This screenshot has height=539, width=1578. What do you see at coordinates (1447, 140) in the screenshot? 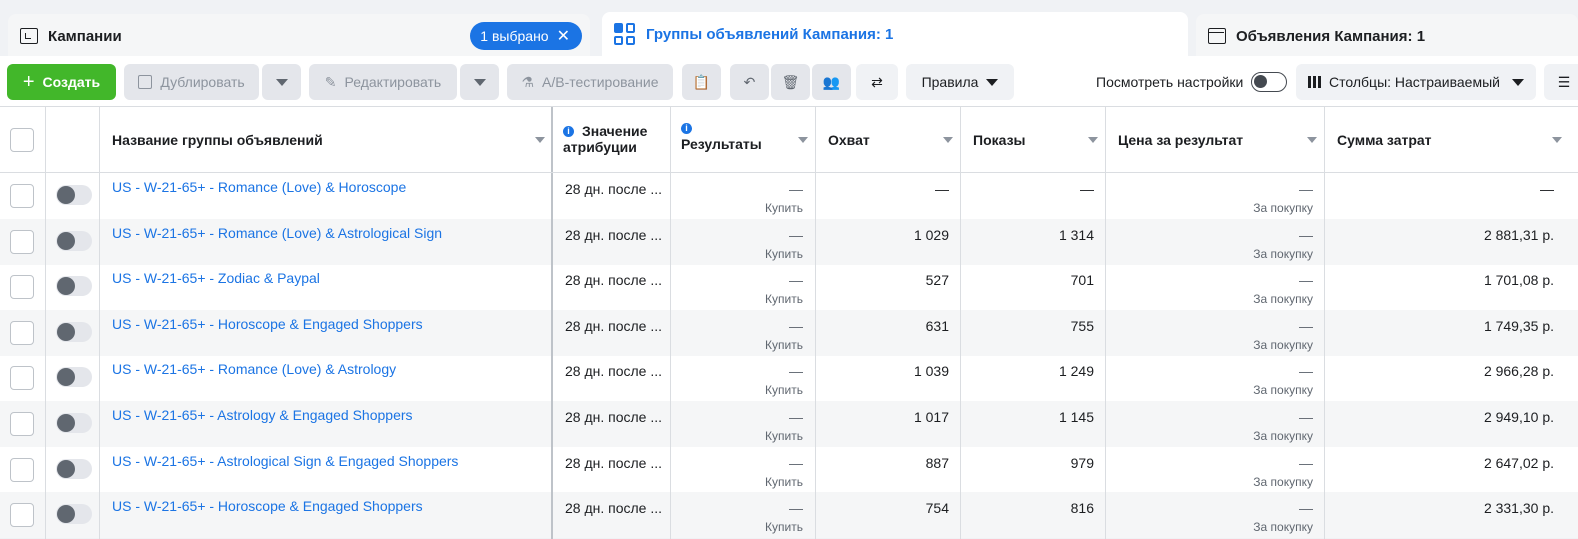
I see `header-amount-spent: Сумма затрат` at bounding box center [1447, 140].